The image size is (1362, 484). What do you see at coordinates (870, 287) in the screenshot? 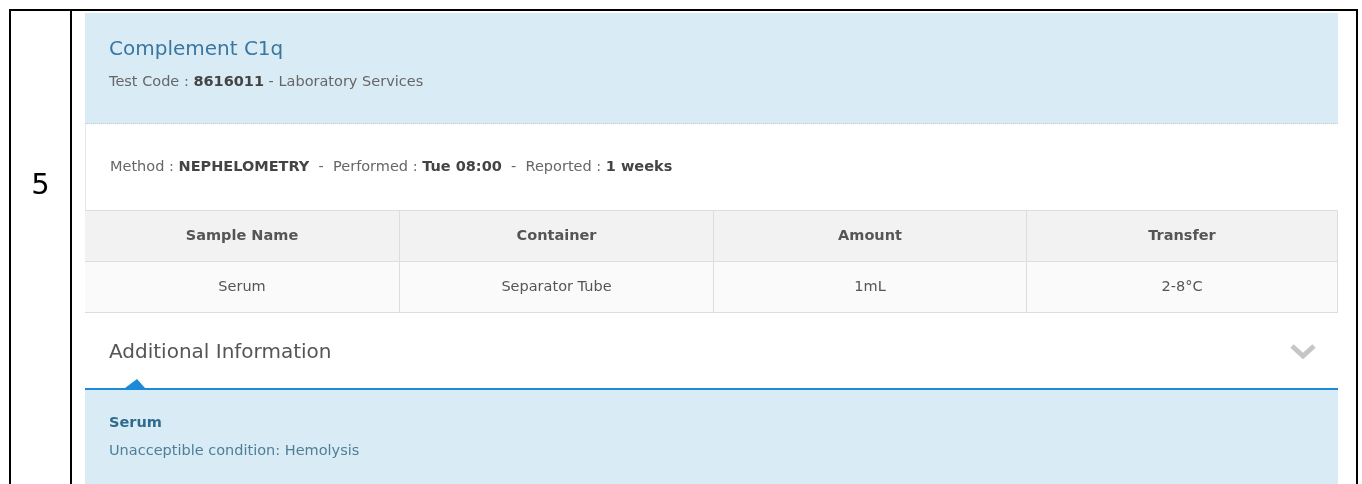
I see `table-cell: 1mL` at bounding box center [870, 287].